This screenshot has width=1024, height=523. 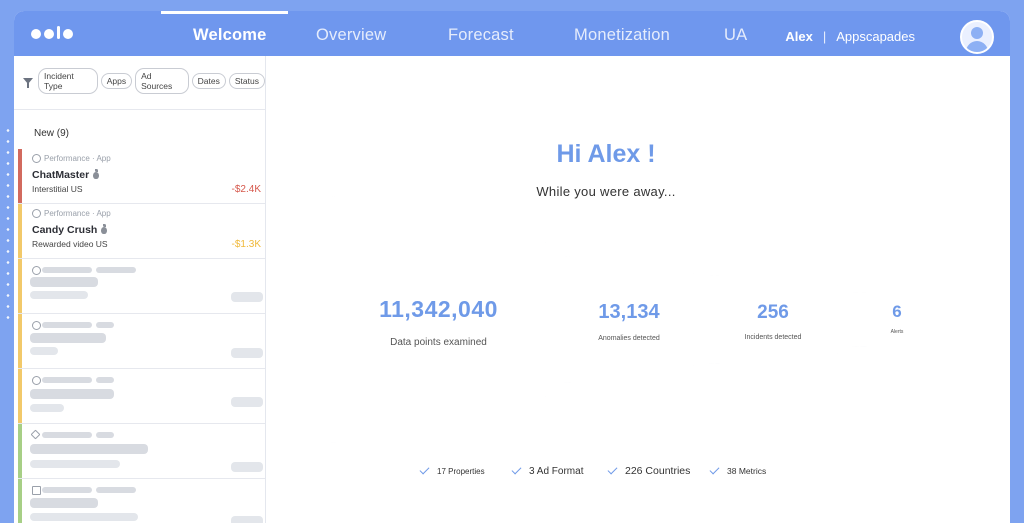 I want to click on stat-label: Alerts, so click(x=897, y=332).